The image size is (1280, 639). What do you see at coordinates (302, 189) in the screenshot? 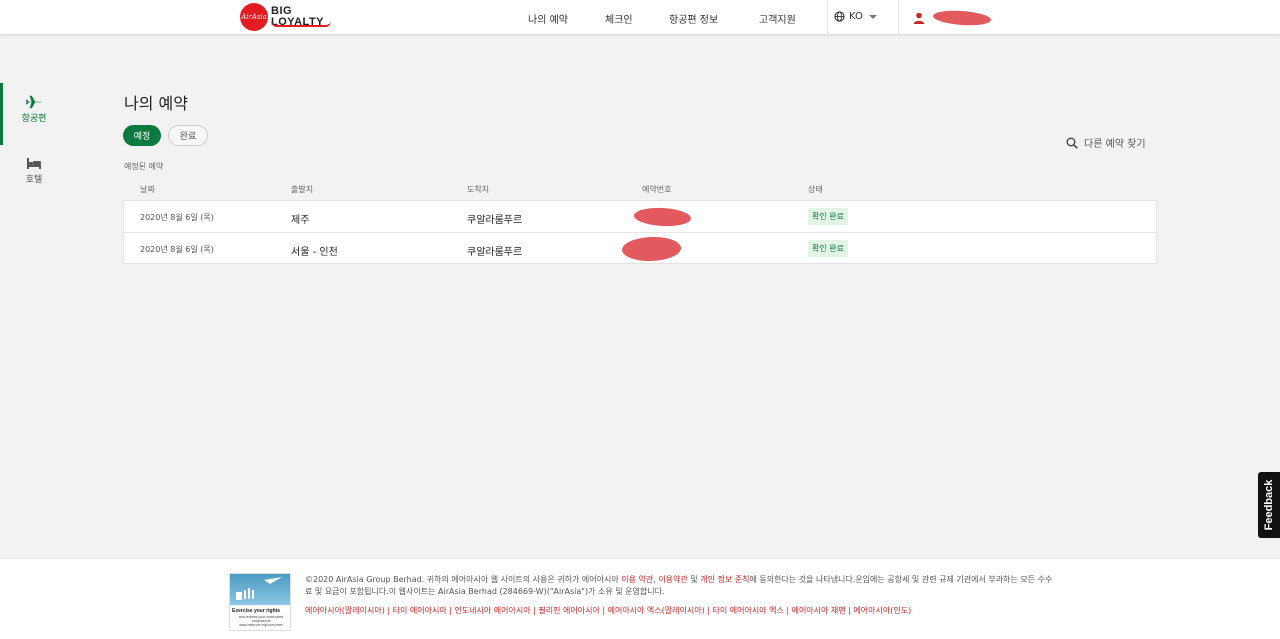
I see `column-header-origin: 출발지` at bounding box center [302, 189].